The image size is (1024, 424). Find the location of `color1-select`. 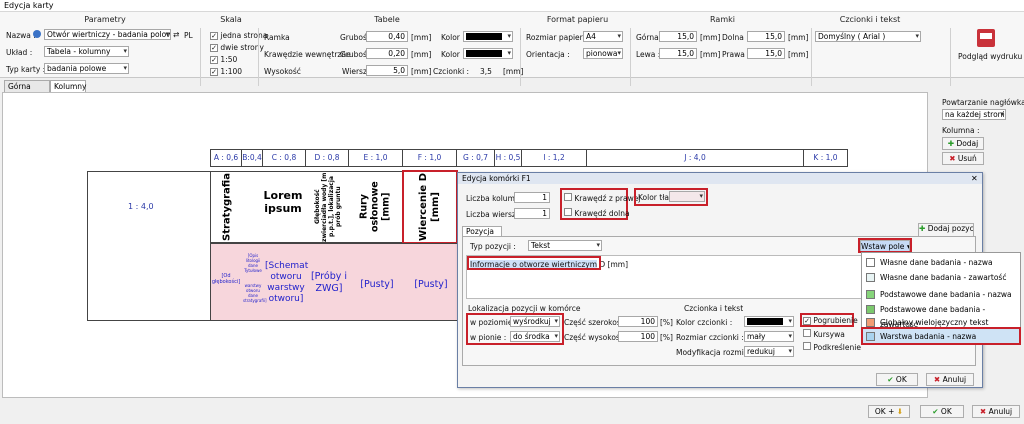

color1-select is located at coordinates (488, 36).